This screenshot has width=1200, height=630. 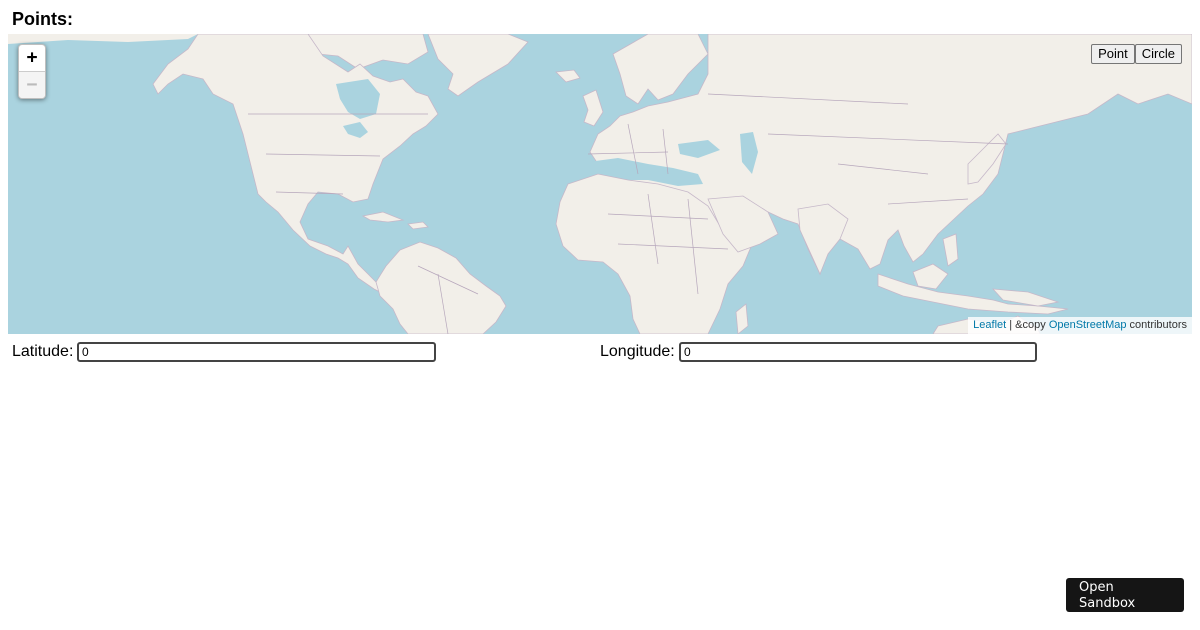 What do you see at coordinates (989, 325) in the screenshot?
I see `leaflet-link: Leaflet` at bounding box center [989, 325].